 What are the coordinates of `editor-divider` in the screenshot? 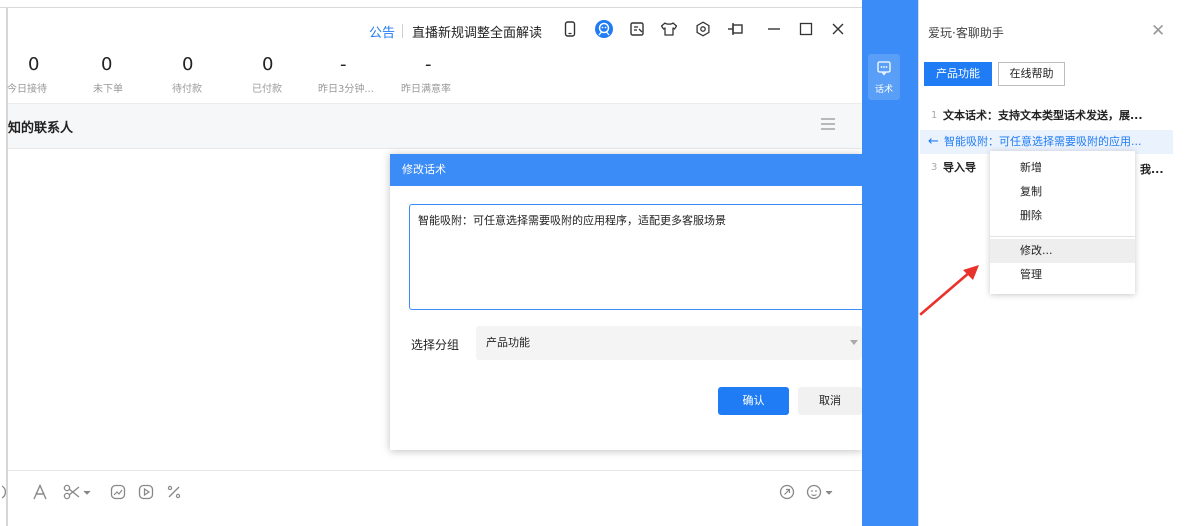 It's located at (435, 470).